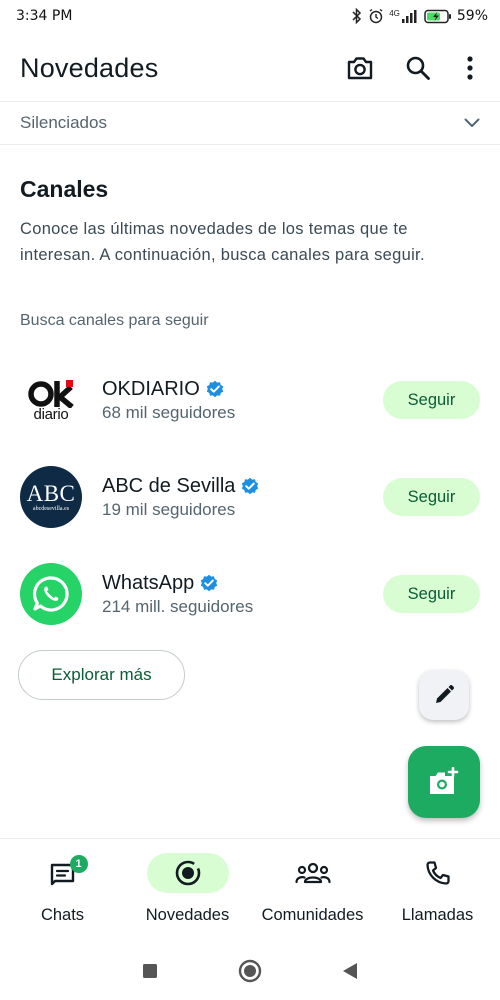 The image size is (500, 1000). Describe the element at coordinates (376, 16) in the screenshot. I see `alarm-icon` at that location.